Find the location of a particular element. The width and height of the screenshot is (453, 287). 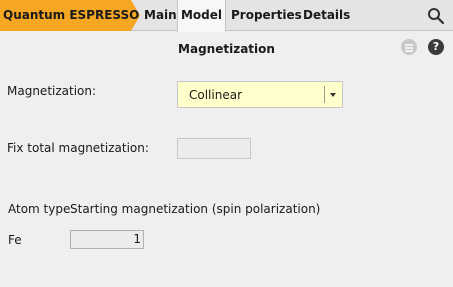

atom-type-fe: Fe is located at coordinates (15, 240).